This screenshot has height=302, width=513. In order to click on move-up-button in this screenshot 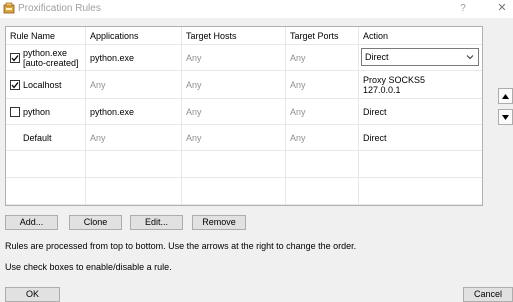, I will do `click(505, 96)`.